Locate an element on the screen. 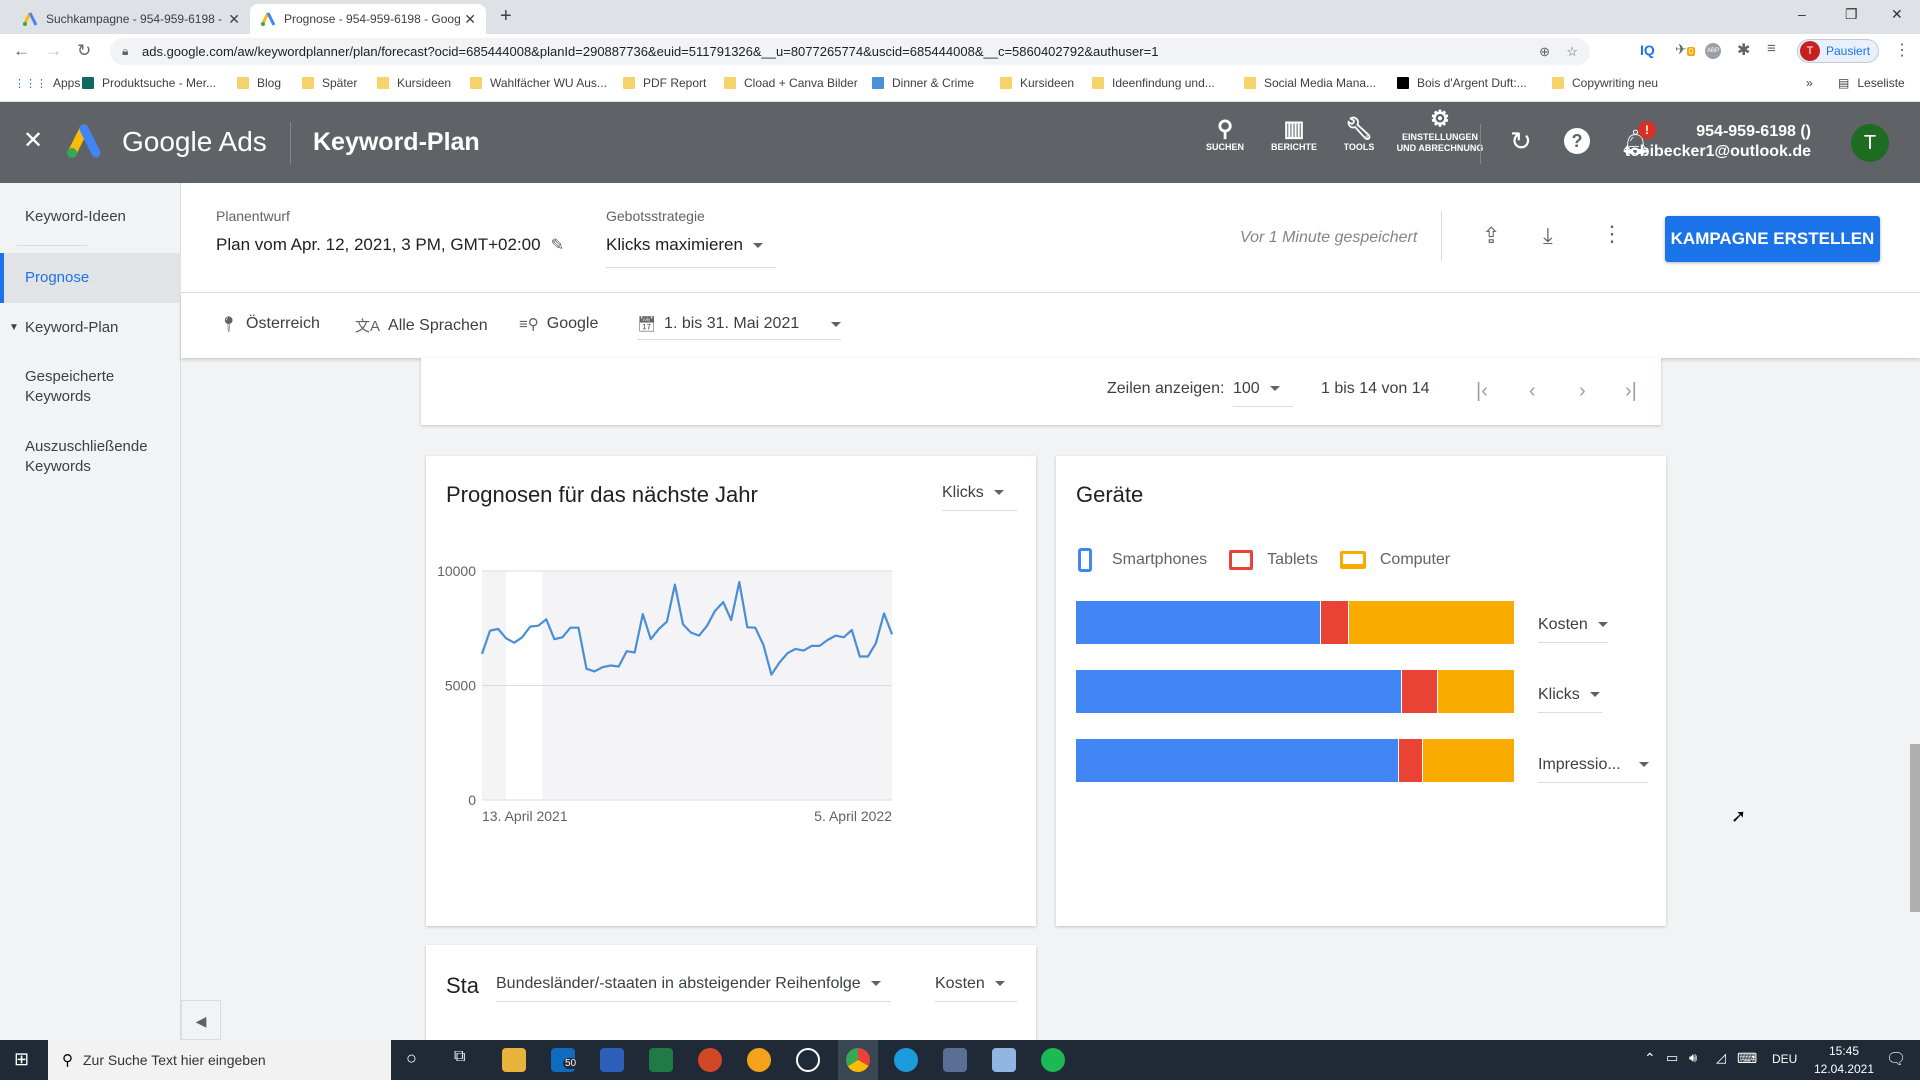  last-page-icon: ›| is located at coordinates (1631, 391).